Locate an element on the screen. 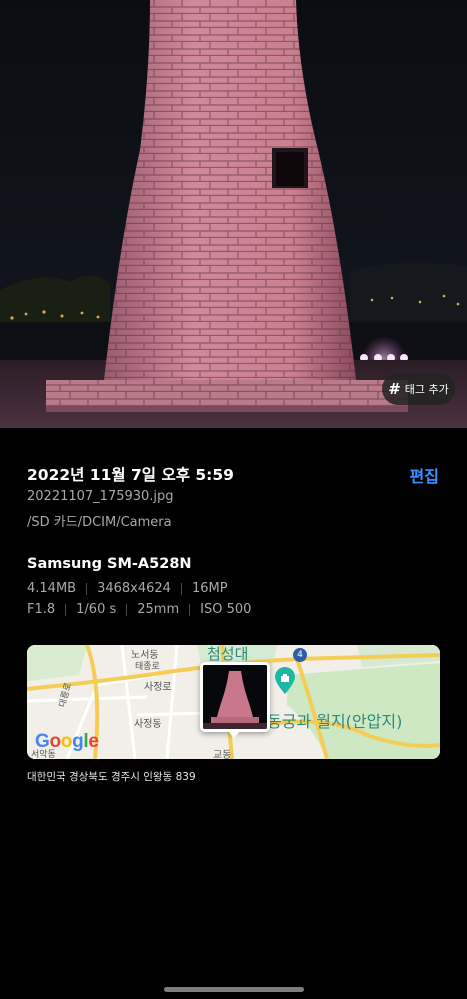 Image resolution: width=467 pixels, height=999 pixels. camera-model: Samsung SM-A528N is located at coordinates (109, 564).